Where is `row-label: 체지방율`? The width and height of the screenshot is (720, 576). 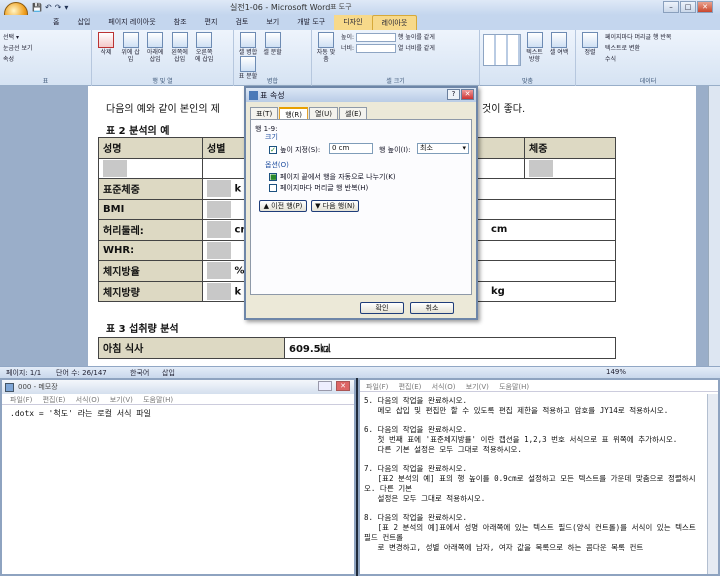
row-label: 체지방율 is located at coordinates (150, 271).